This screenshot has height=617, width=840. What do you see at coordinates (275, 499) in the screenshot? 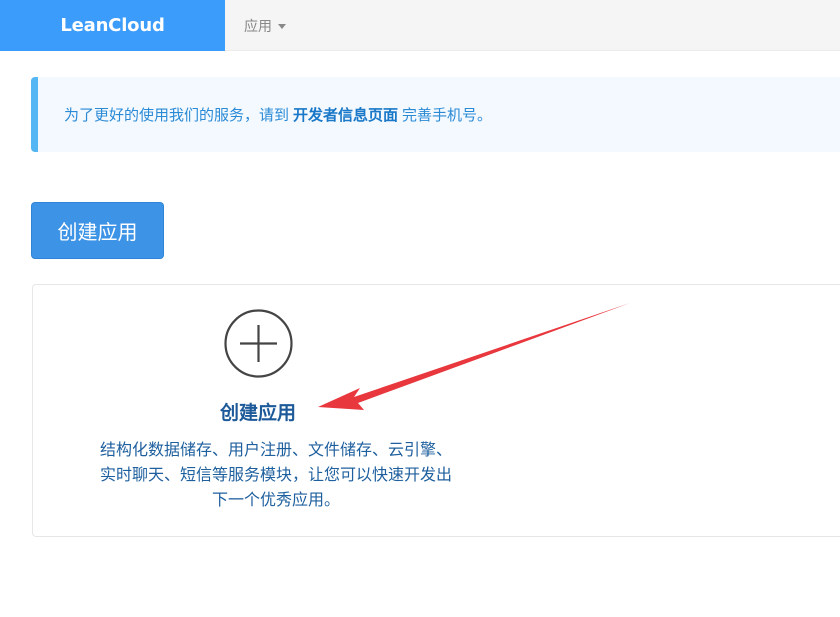
I see `card-description-line: 下一个优秀应用。` at bounding box center [275, 499].